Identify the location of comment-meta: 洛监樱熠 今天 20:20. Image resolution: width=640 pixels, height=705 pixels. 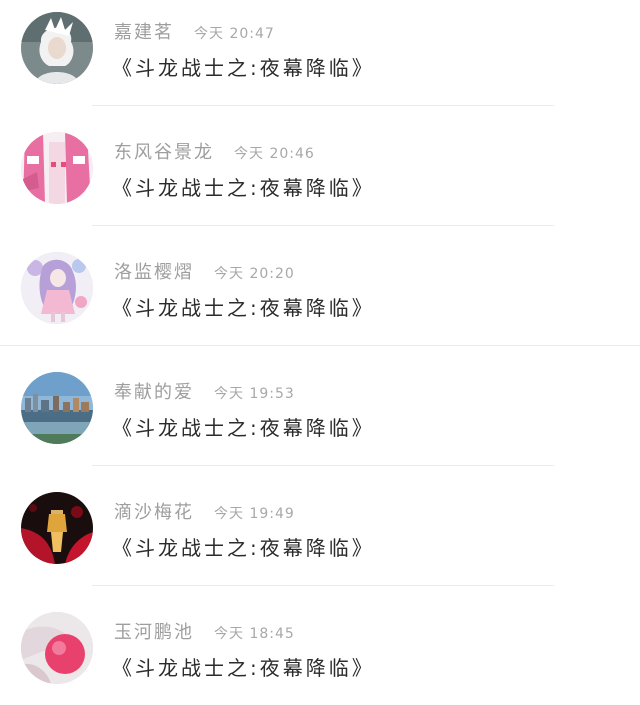
(204, 271).